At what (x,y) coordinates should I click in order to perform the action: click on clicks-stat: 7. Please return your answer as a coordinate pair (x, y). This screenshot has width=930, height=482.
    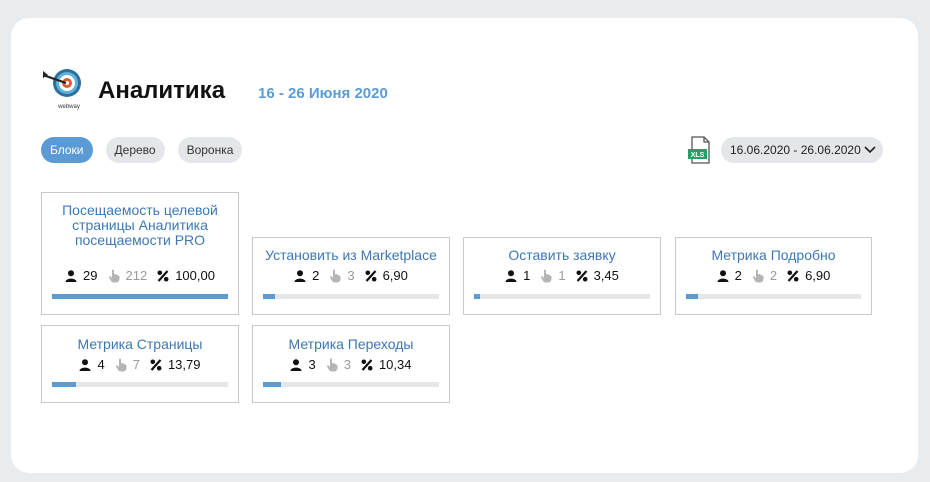
    Looking at the image, I should click on (127, 364).